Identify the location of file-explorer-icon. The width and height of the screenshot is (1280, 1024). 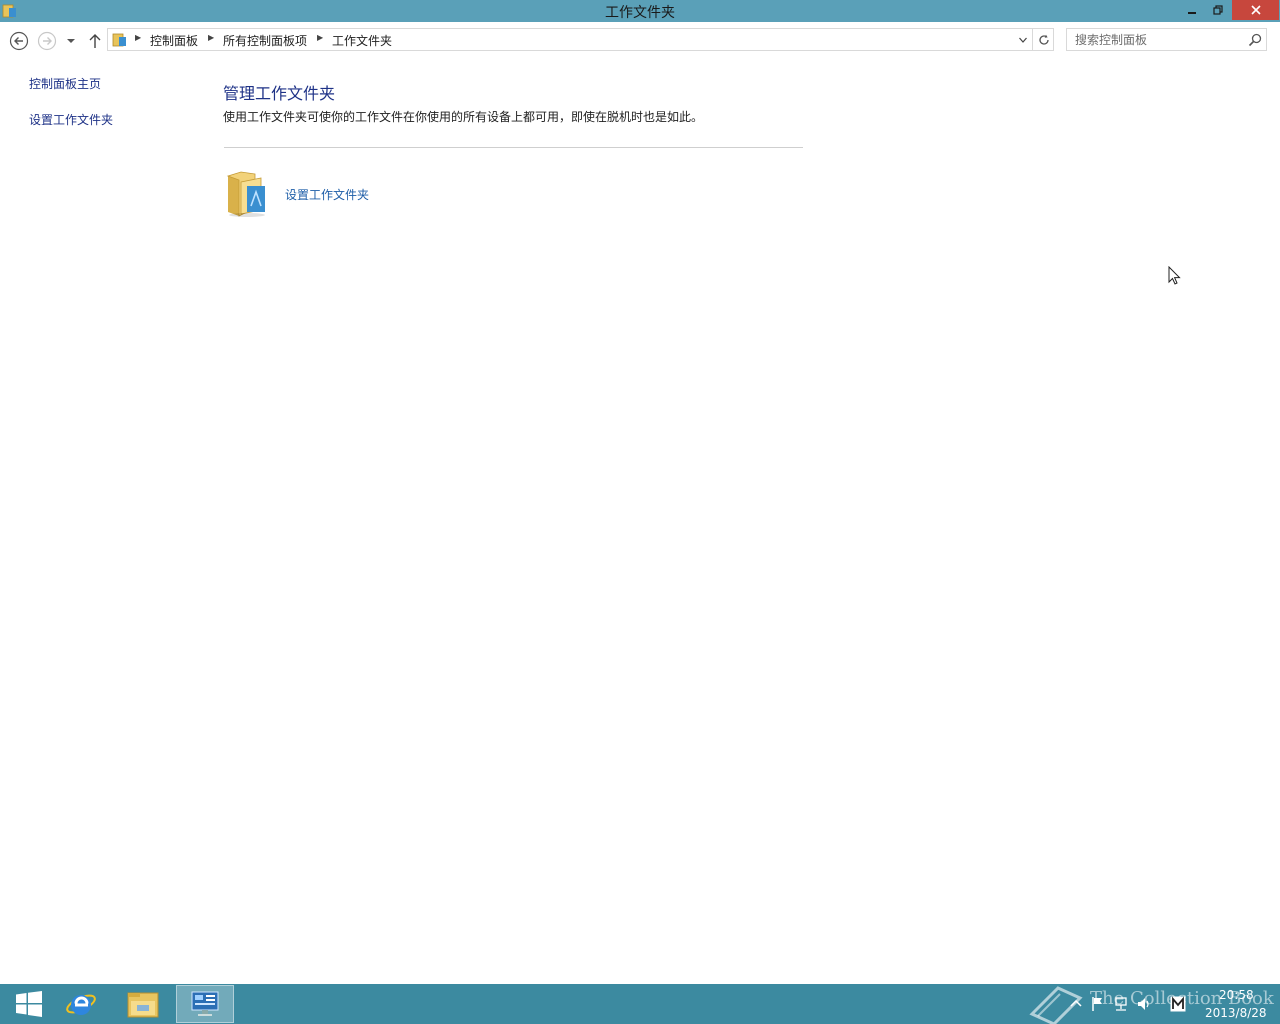
(143, 1005).